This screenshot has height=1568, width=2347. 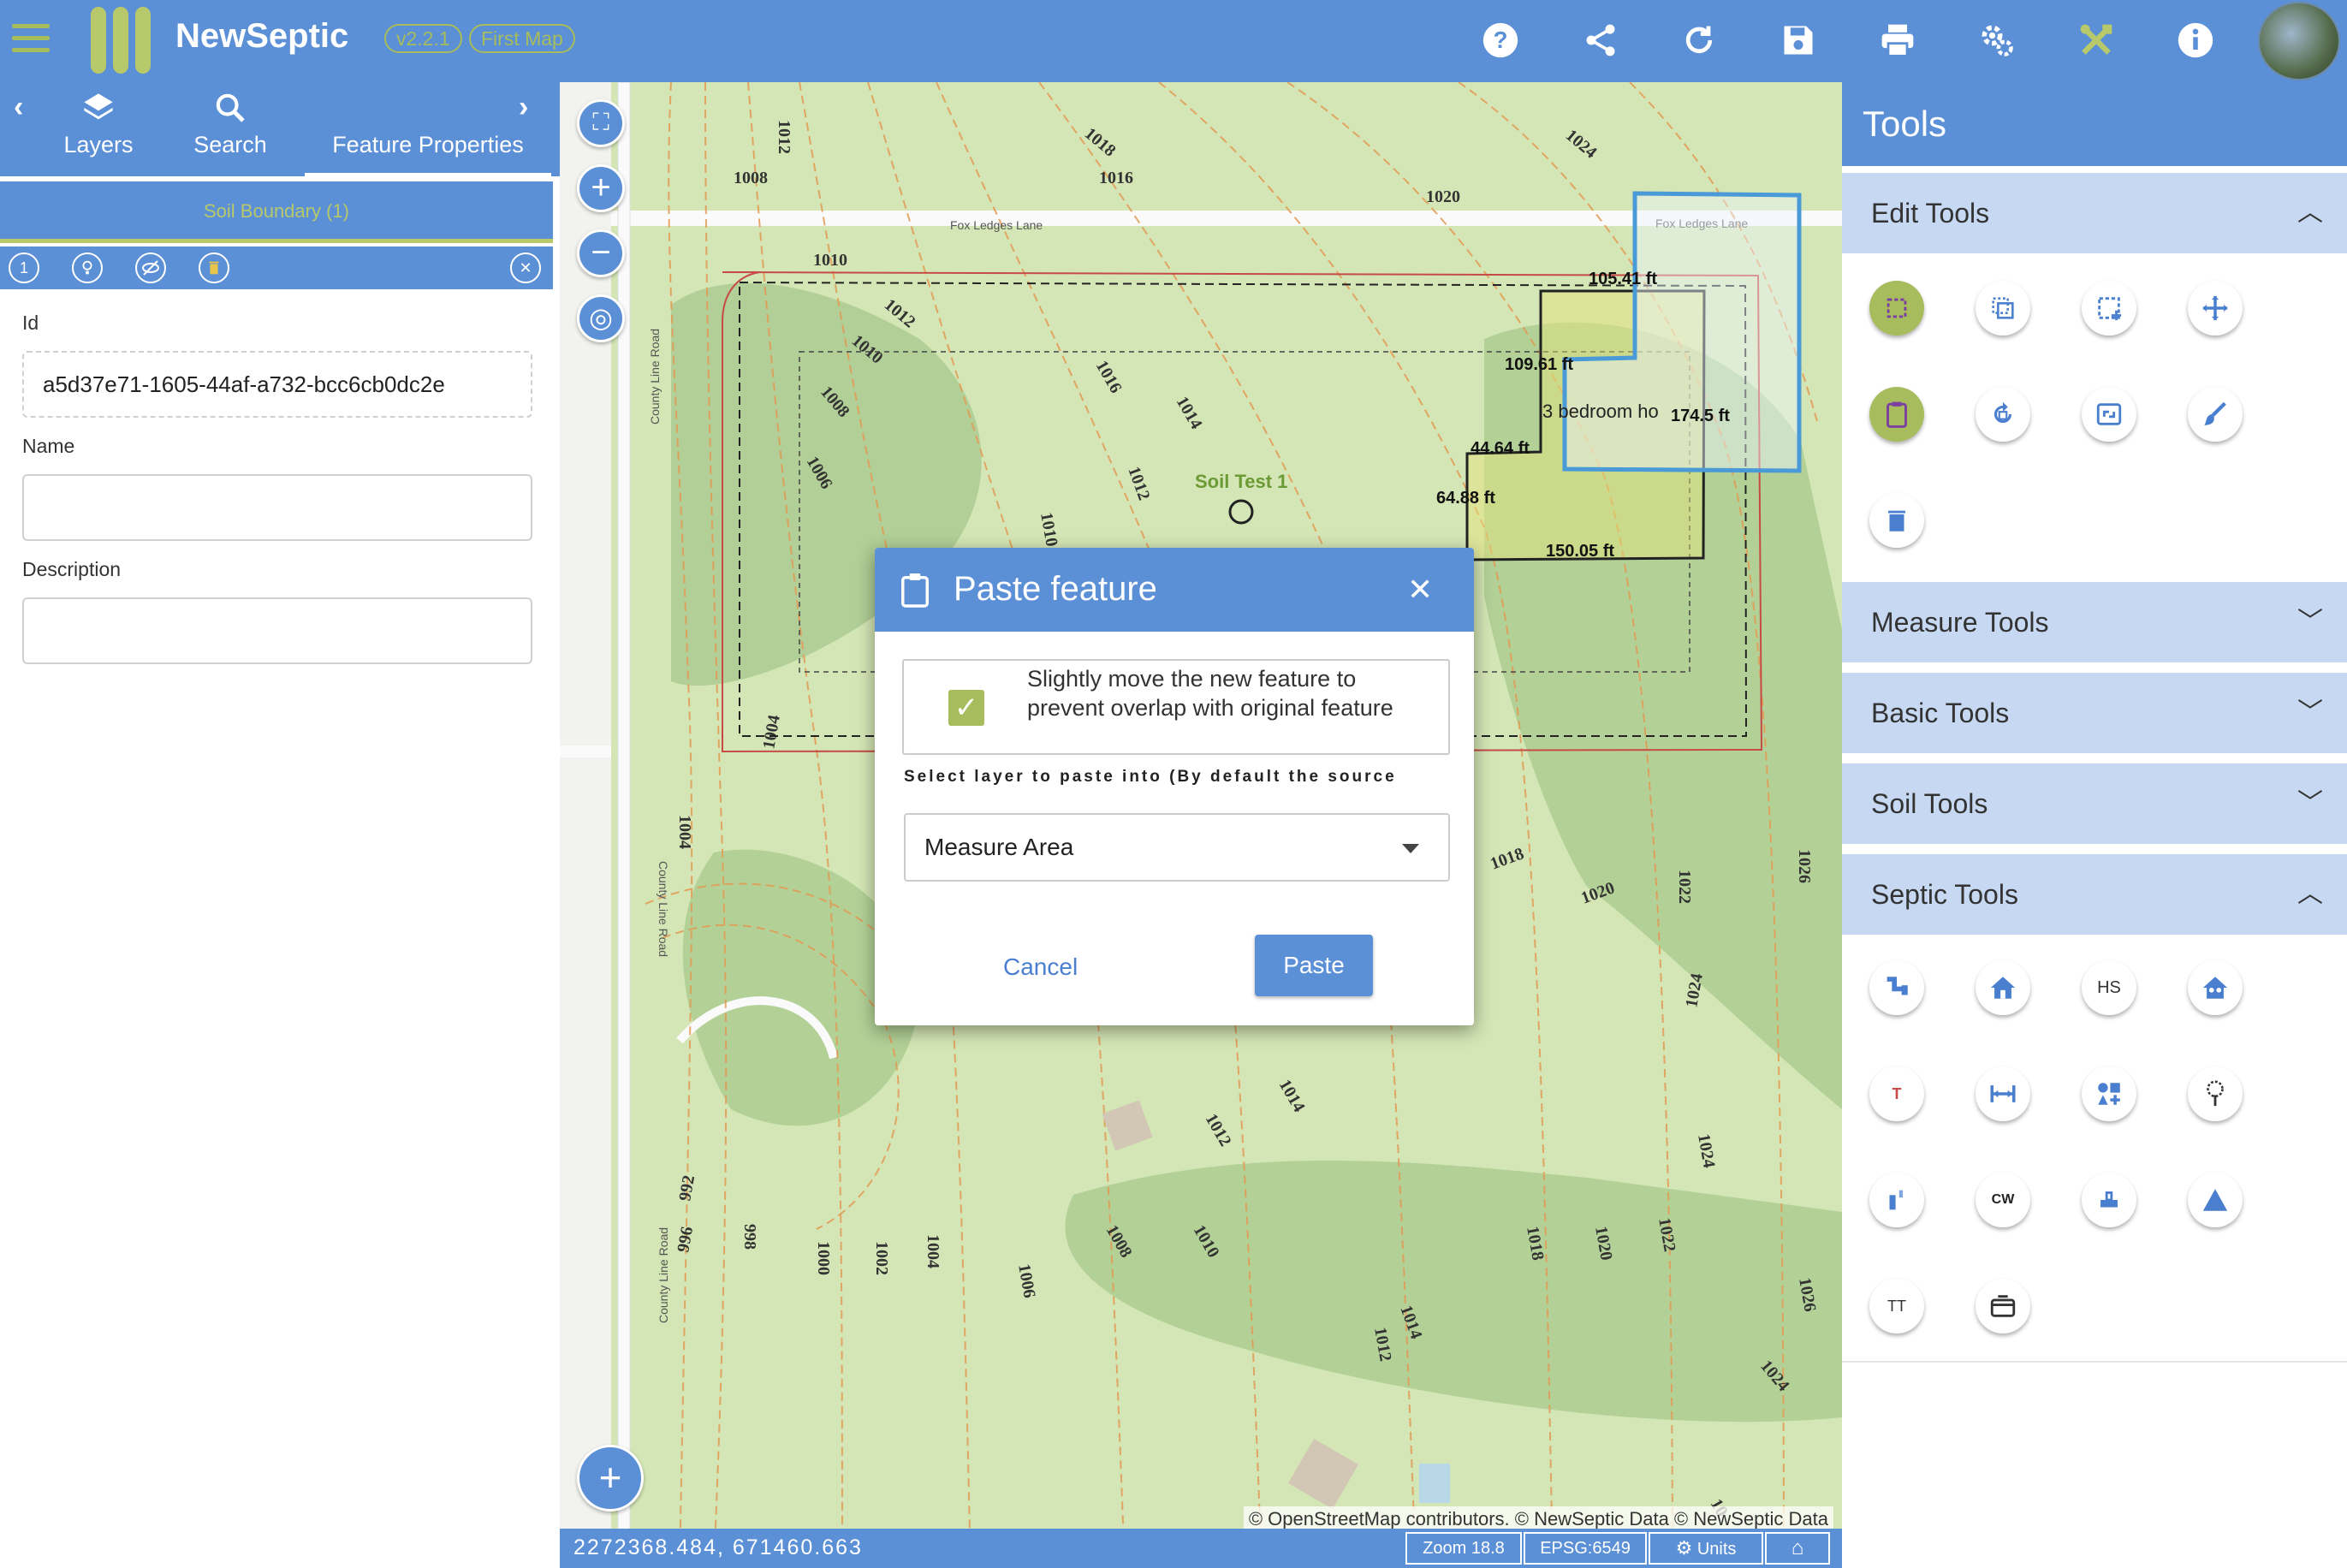 What do you see at coordinates (277, 507) in the screenshot?
I see `name-field` at bounding box center [277, 507].